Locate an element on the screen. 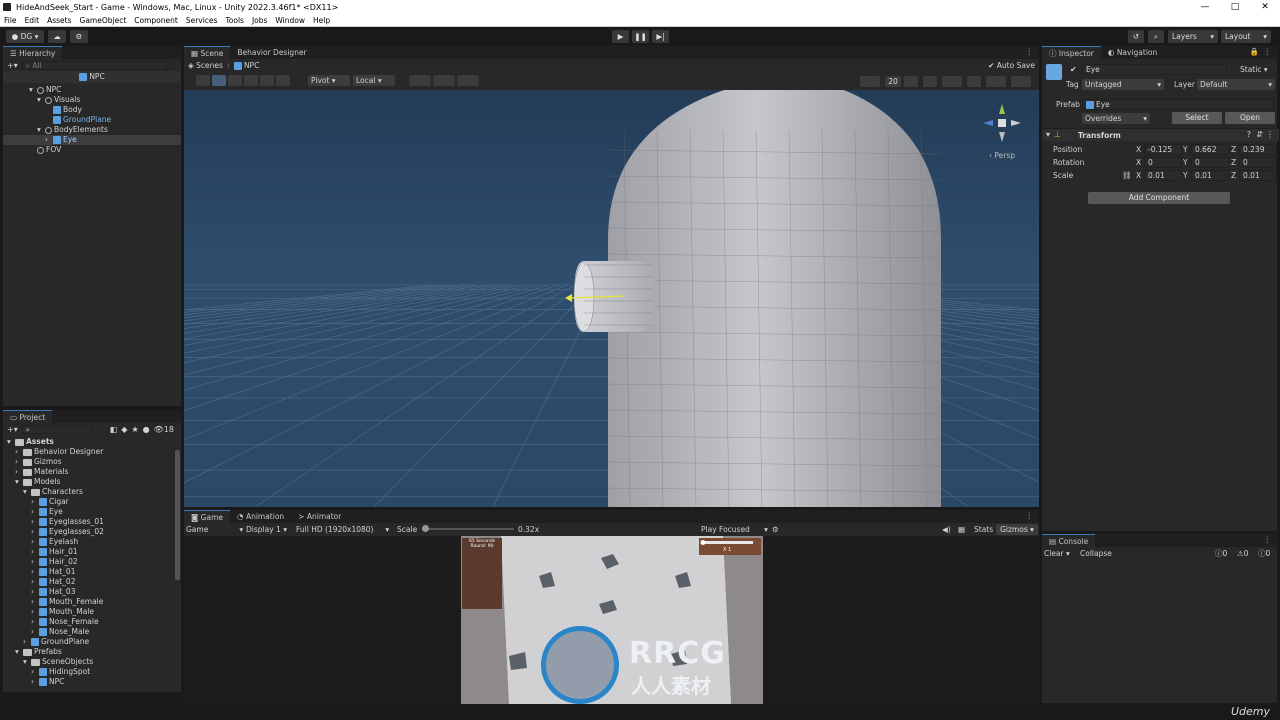 The width and height of the screenshot is (1280, 720). project-asset: › GroundPlane is located at coordinates (92, 642).